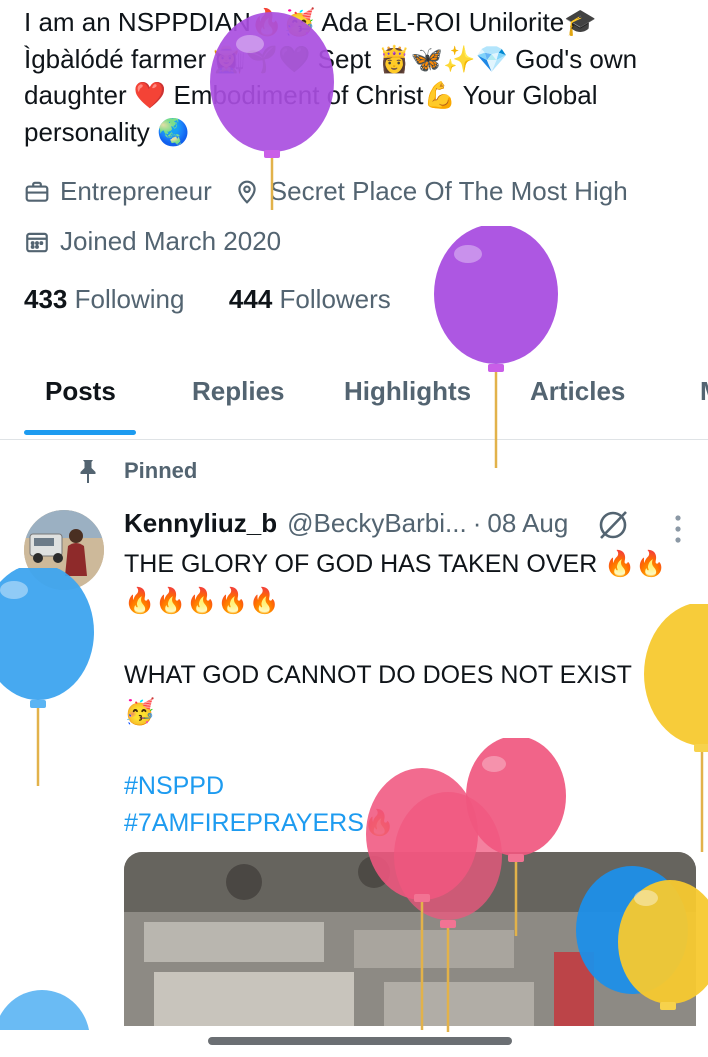 The height and width of the screenshot is (1057, 708). I want to click on profile-tabs: Posts Replies Highlights Articles M, so click(354, 399).